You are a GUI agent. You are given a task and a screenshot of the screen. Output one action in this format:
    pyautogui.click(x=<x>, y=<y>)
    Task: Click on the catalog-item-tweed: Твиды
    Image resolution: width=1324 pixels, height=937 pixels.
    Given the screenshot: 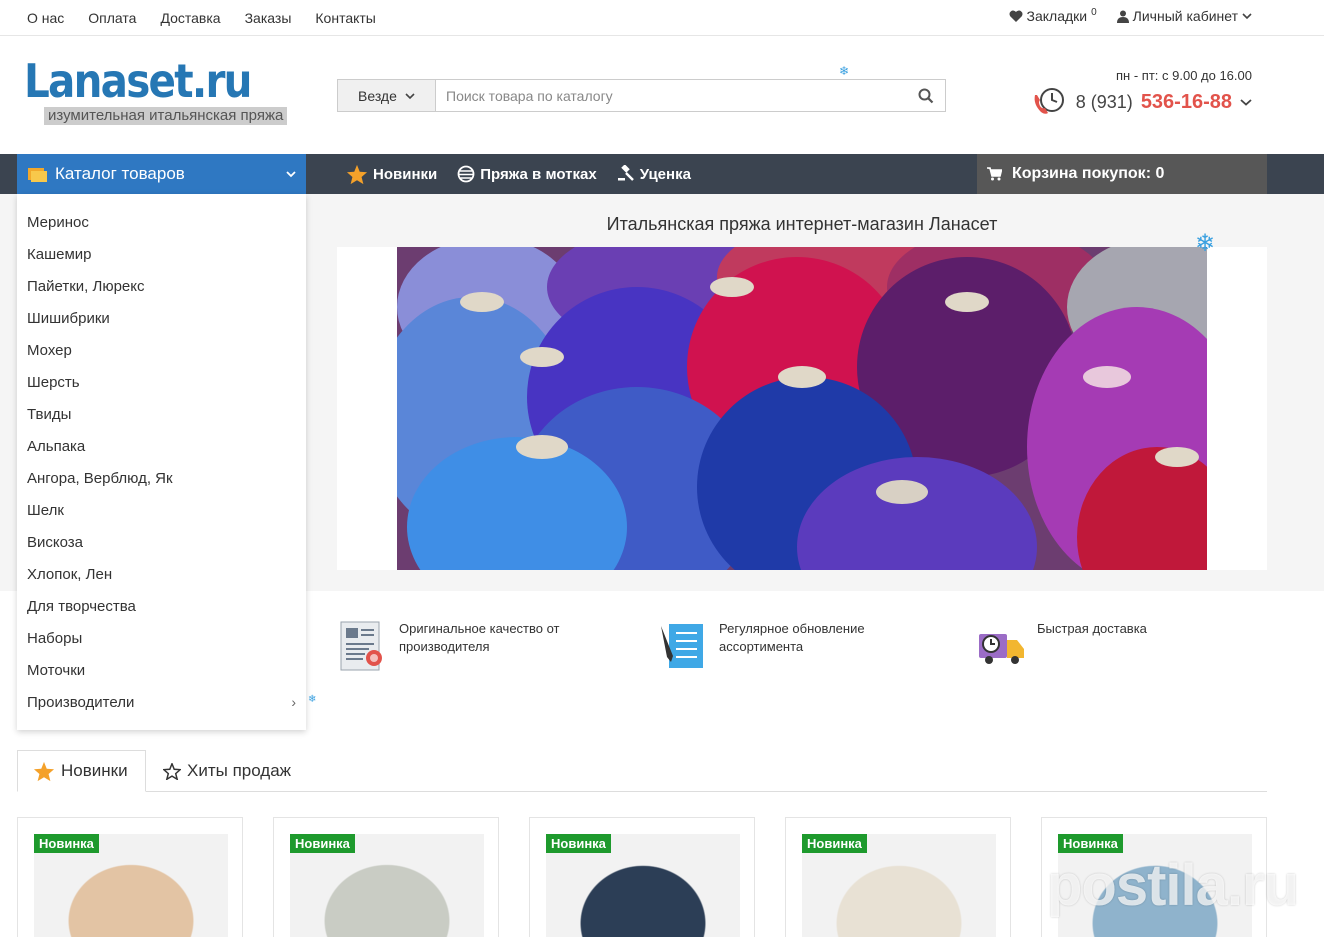 What is the action you would take?
    pyautogui.click(x=49, y=414)
    